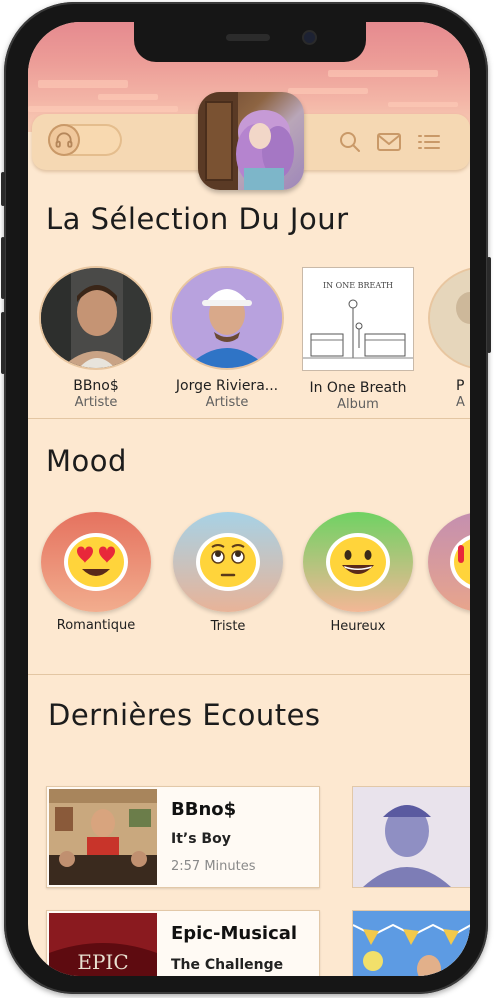  What do you see at coordinates (234, 933) in the screenshot?
I see `track-artist: Epic-Musical` at bounding box center [234, 933].